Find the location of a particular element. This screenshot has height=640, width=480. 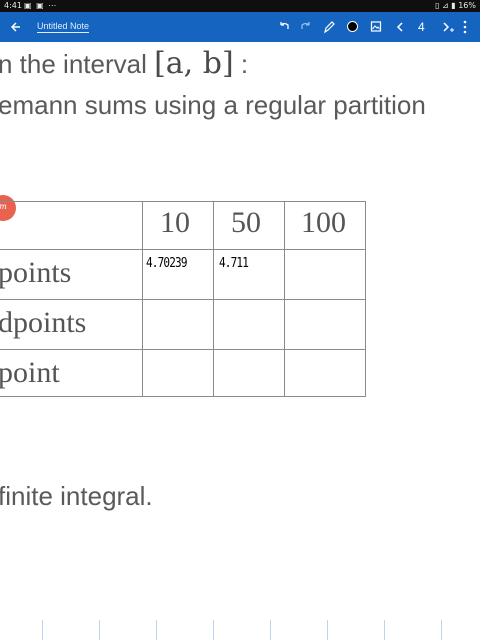

logo-badge: m is located at coordinates (8, 208).